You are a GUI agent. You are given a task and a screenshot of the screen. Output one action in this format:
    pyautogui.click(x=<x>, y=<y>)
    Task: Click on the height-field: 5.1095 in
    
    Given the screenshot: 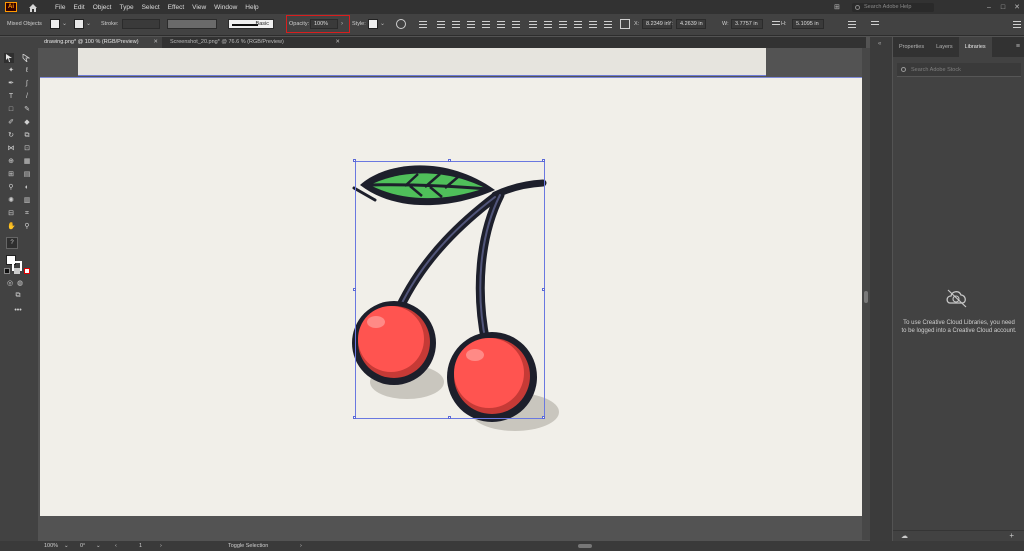 What is the action you would take?
    pyautogui.click(x=808, y=24)
    